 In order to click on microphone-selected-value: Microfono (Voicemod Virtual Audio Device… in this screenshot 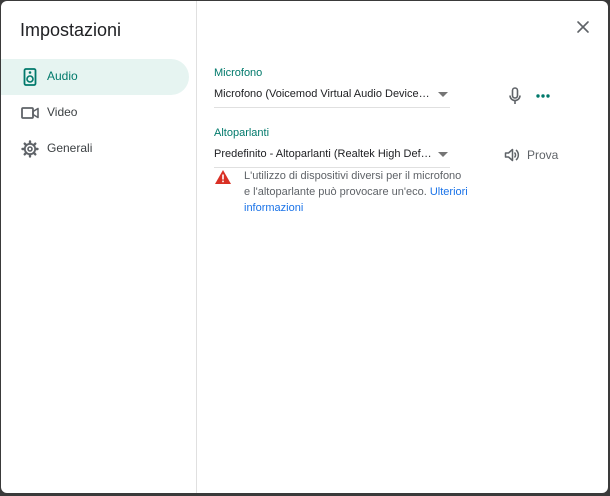, I will do `click(323, 94)`.